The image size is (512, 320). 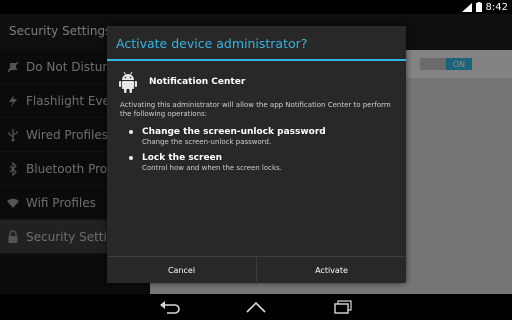 I want to click on status-bar: 8:42, so click(x=256, y=7).